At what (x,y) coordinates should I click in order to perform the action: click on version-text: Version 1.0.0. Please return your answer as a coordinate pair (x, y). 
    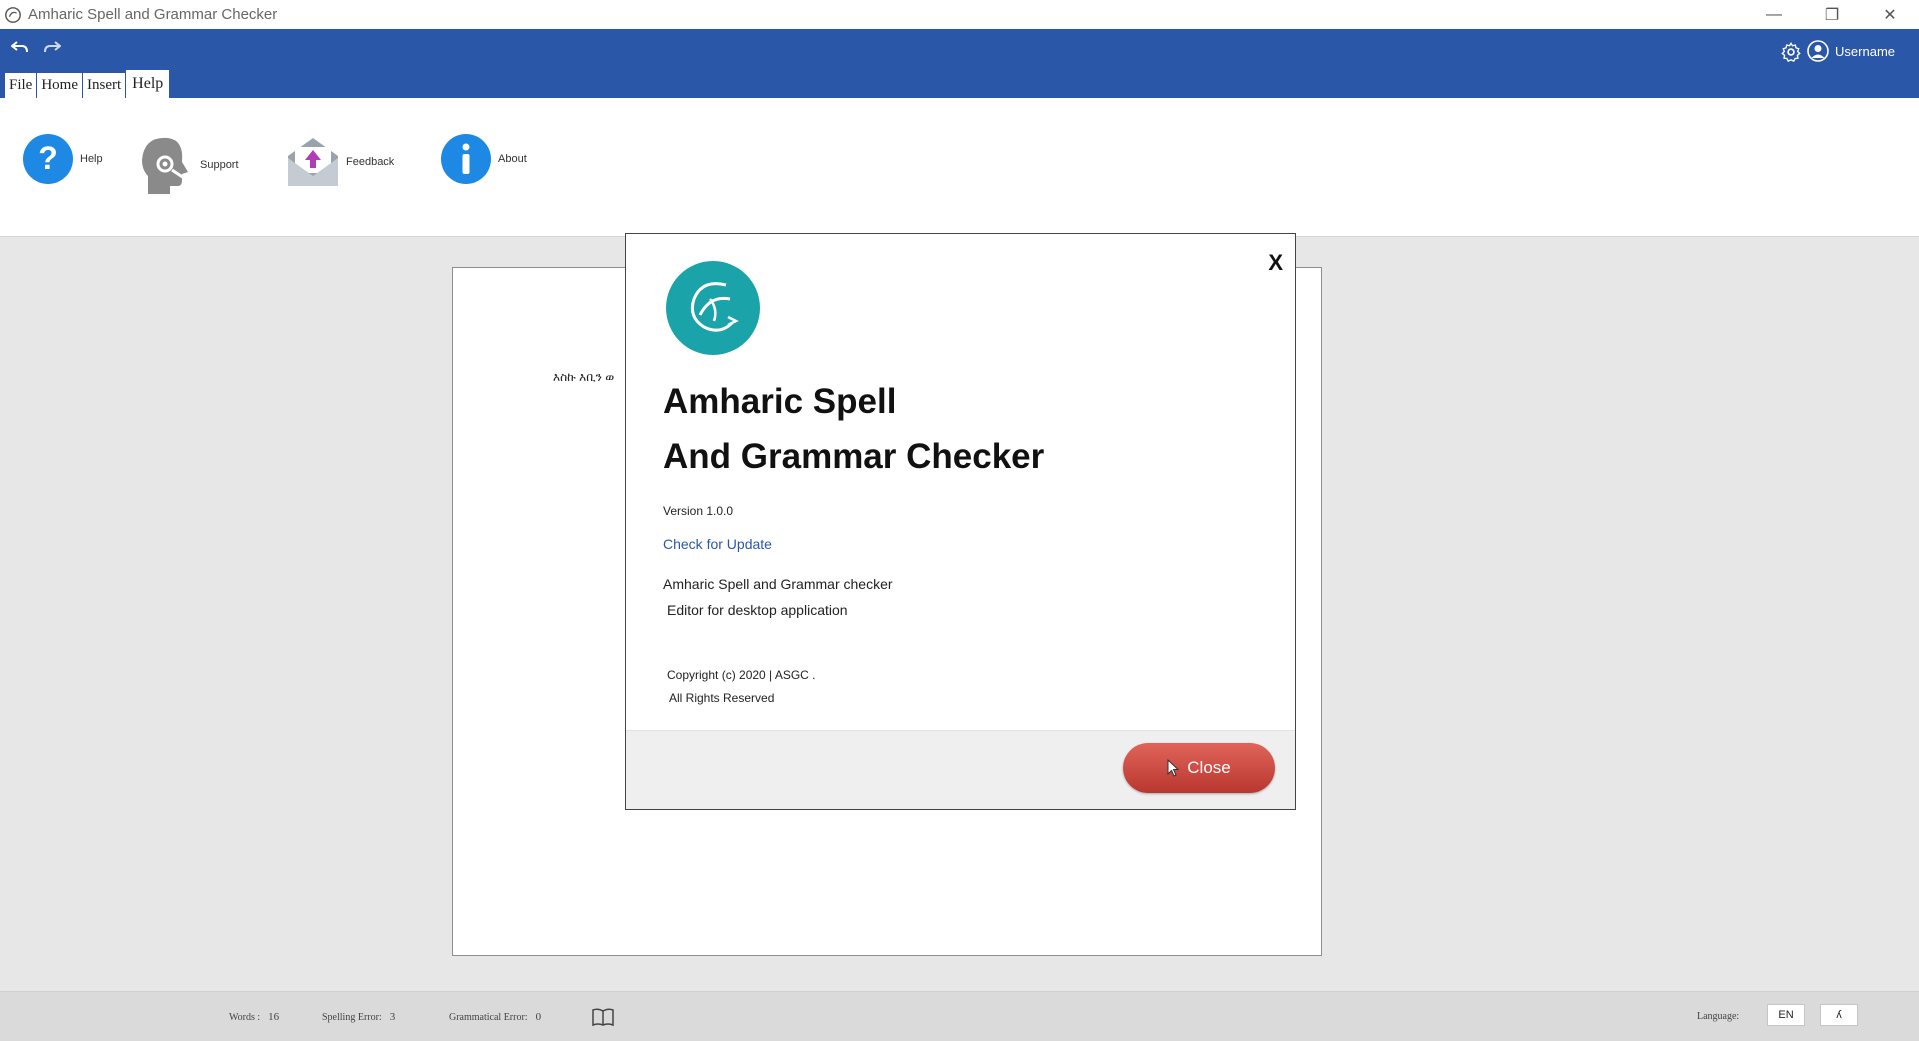
    Looking at the image, I should click on (698, 511).